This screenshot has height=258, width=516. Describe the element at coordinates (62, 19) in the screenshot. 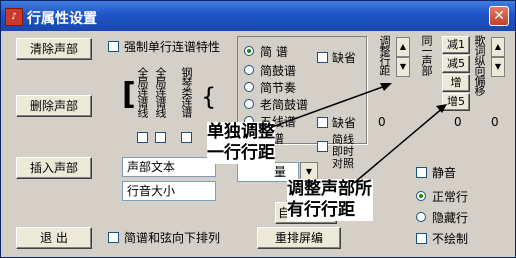

I see `window-title: 行属性设置` at that location.